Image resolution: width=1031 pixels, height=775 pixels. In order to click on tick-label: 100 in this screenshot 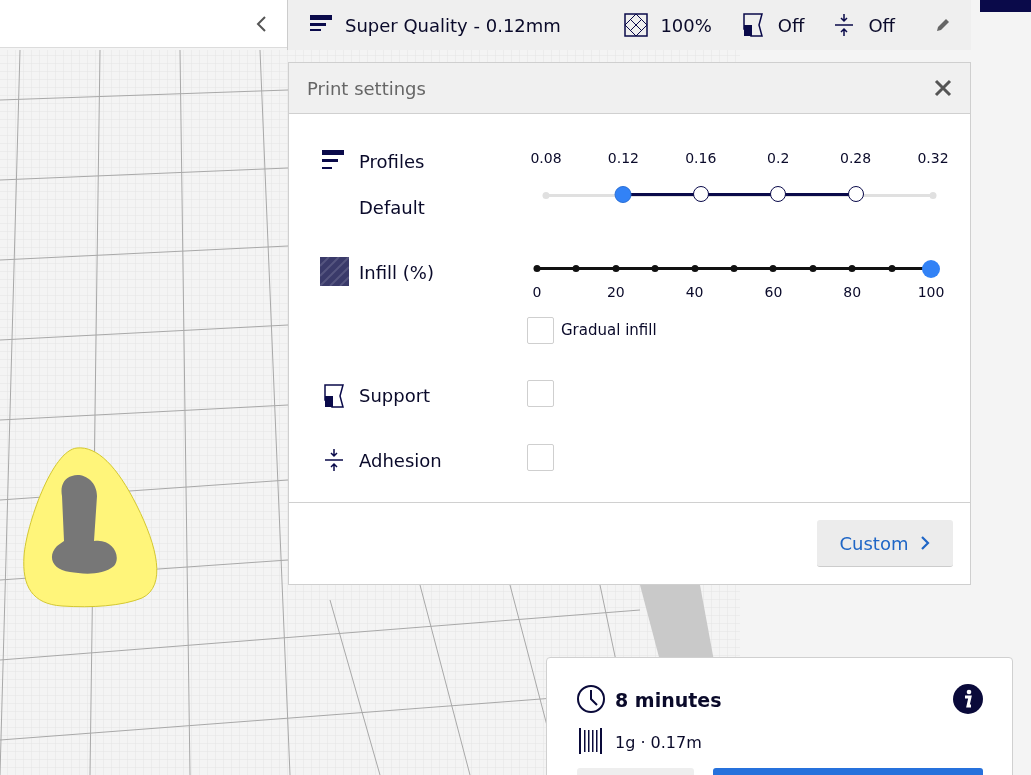, I will do `click(931, 292)`.